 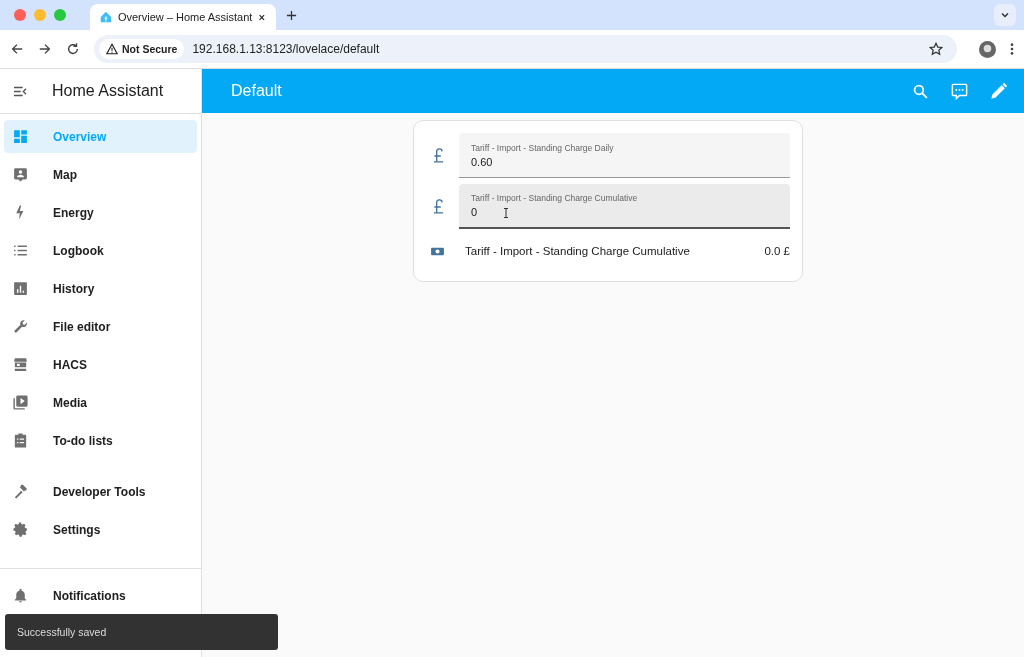 What do you see at coordinates (1012, 49) in the screenshot?
I see `menu-icon` at bounding box center [1012, 49].